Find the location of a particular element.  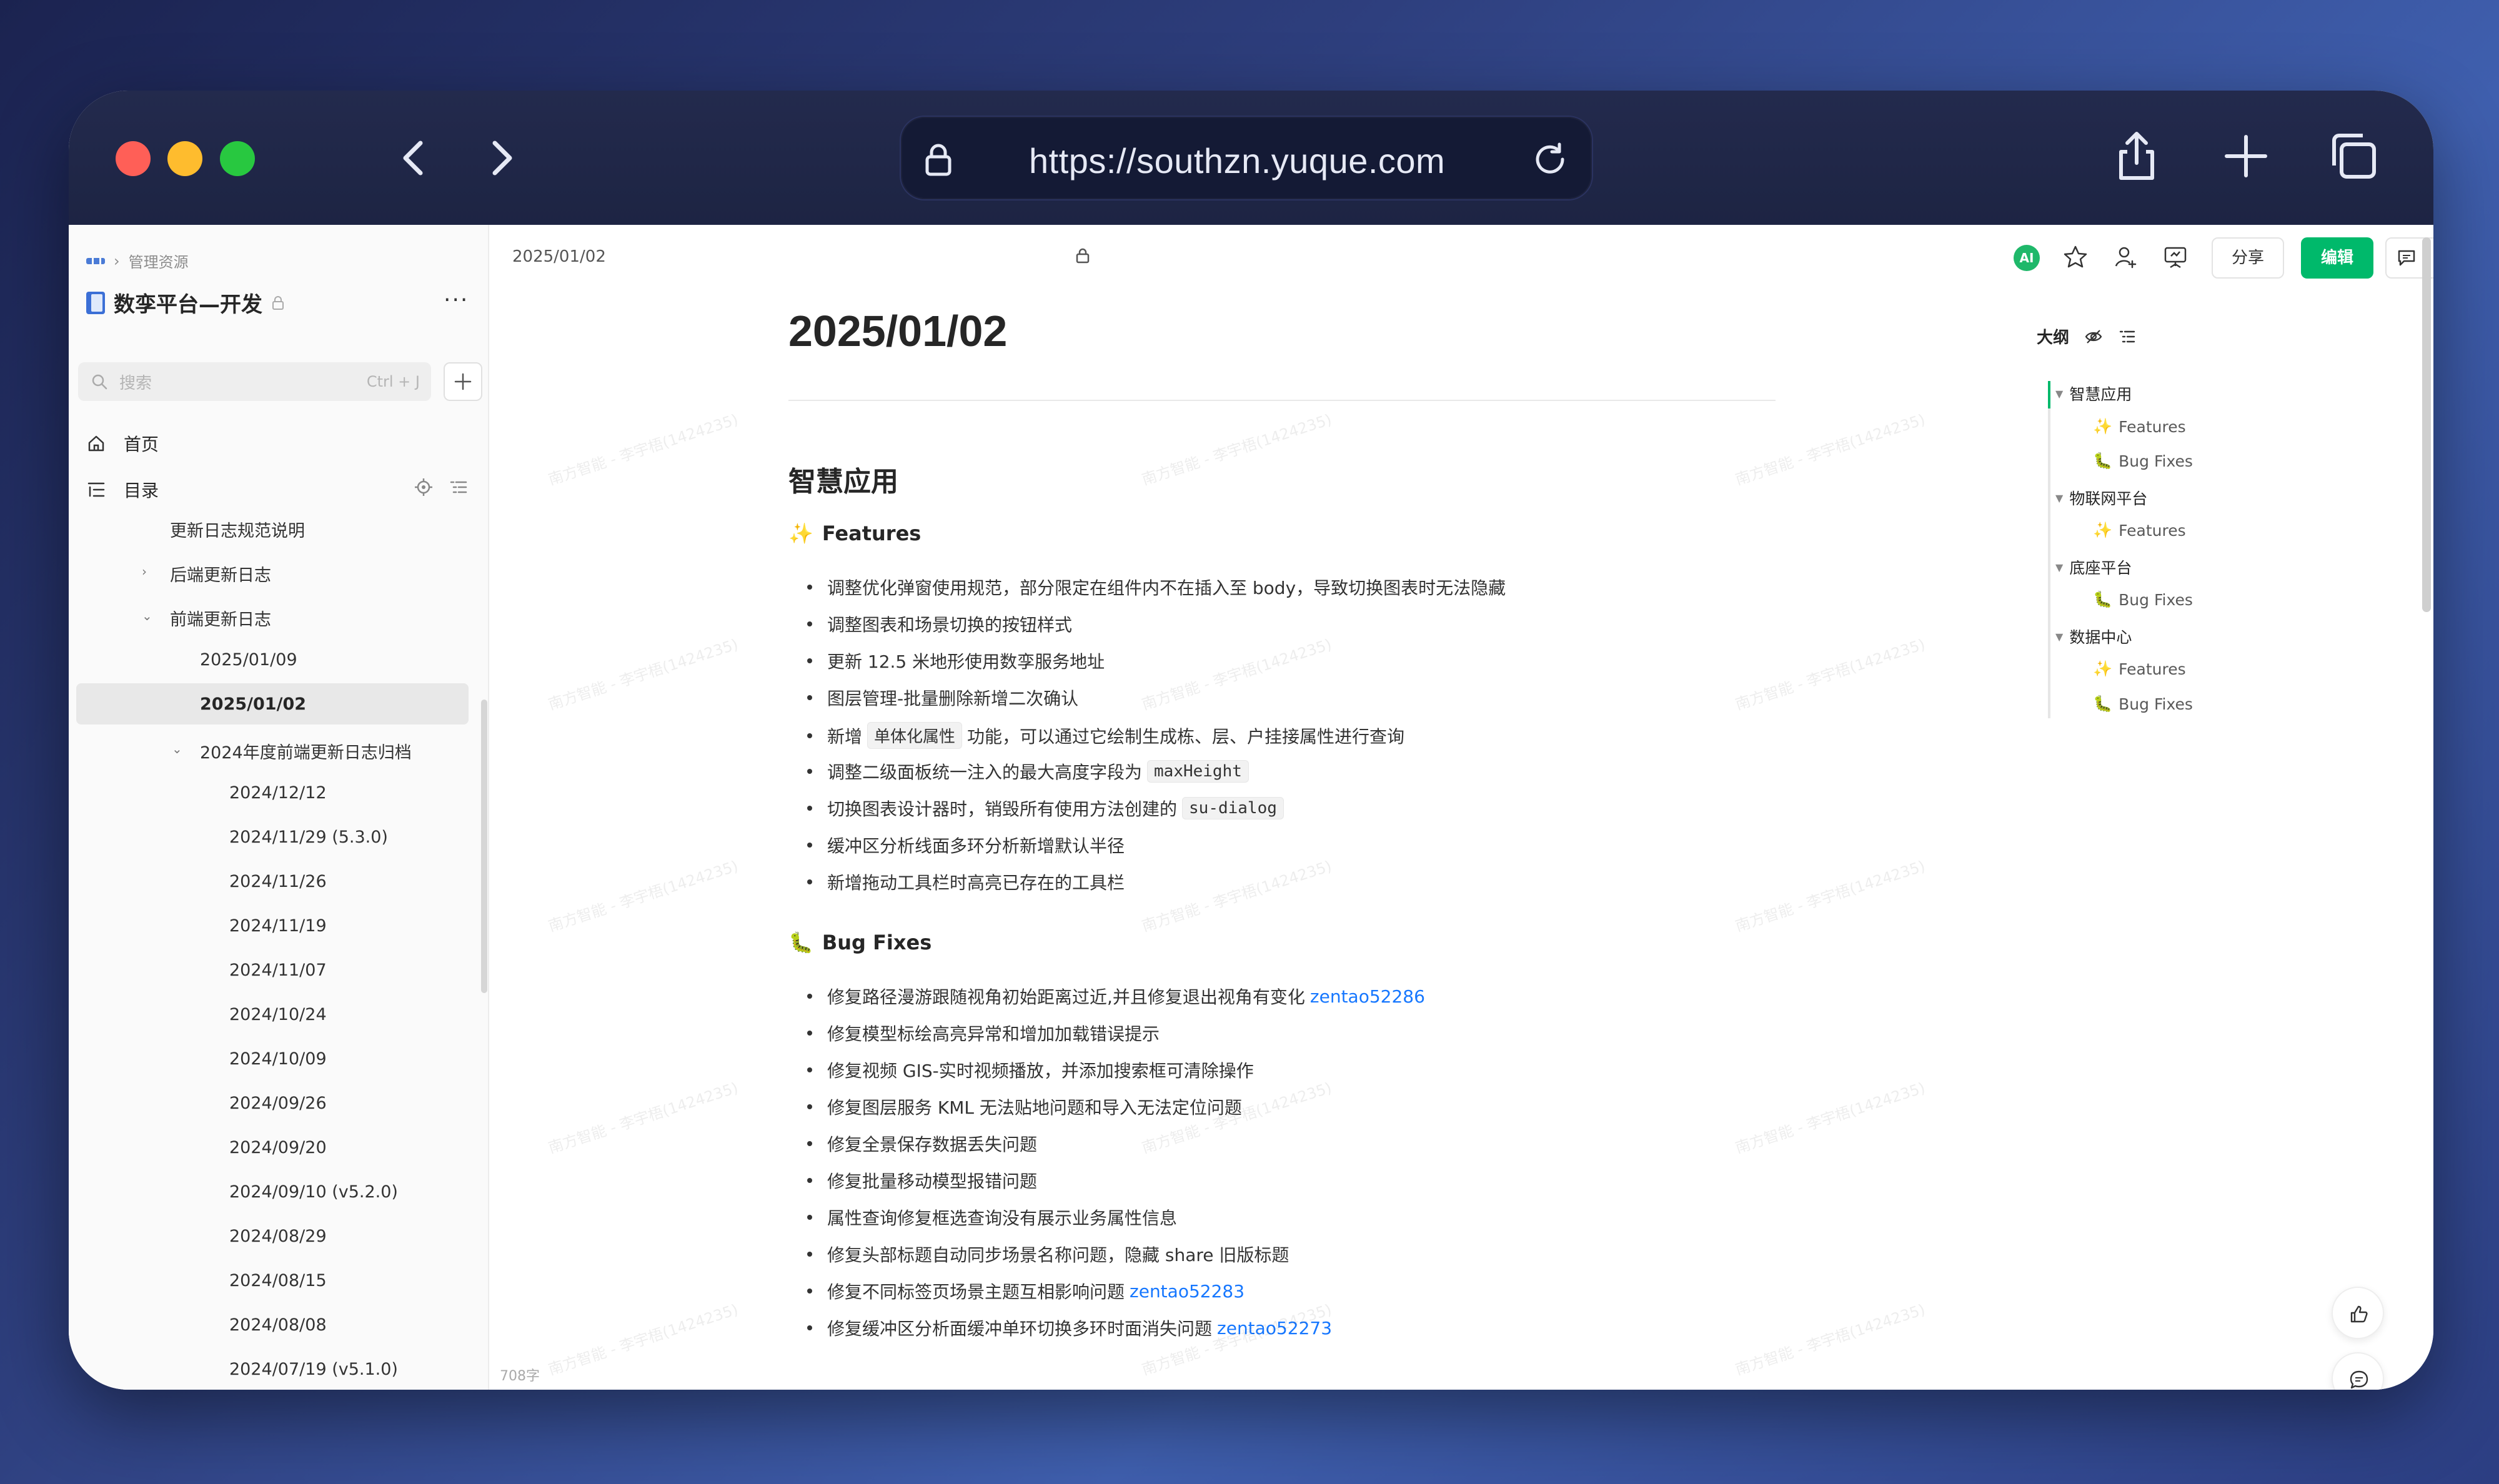

outline-item-label: Bug Fixes is located at coordinates (2156, 461).